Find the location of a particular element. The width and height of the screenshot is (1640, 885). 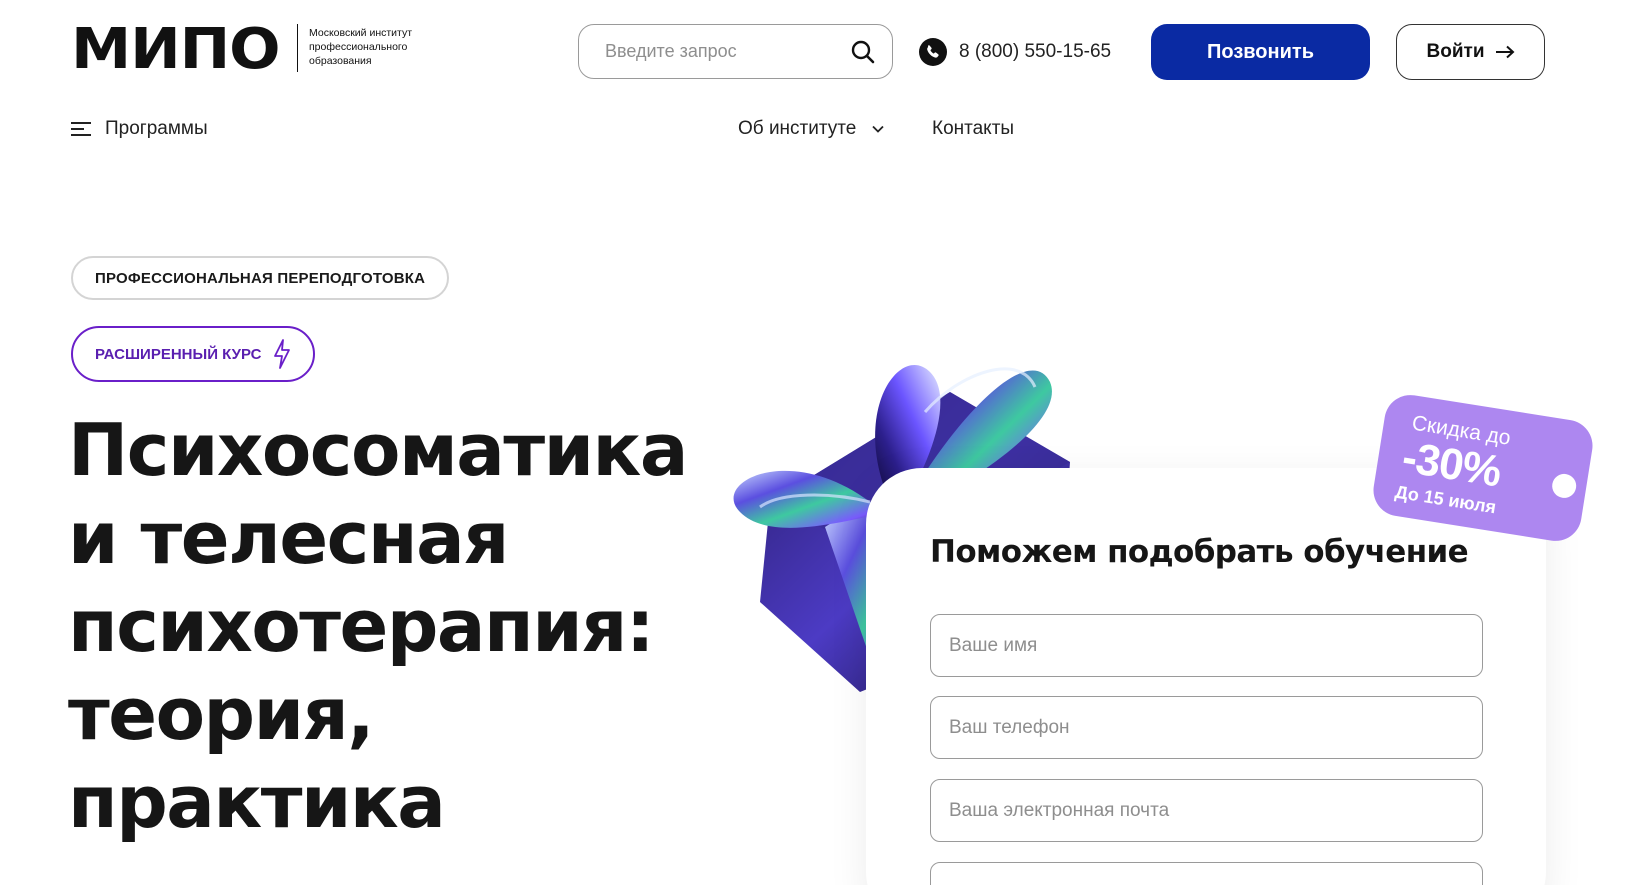

extra-field is located at coordinates (1206, 873).